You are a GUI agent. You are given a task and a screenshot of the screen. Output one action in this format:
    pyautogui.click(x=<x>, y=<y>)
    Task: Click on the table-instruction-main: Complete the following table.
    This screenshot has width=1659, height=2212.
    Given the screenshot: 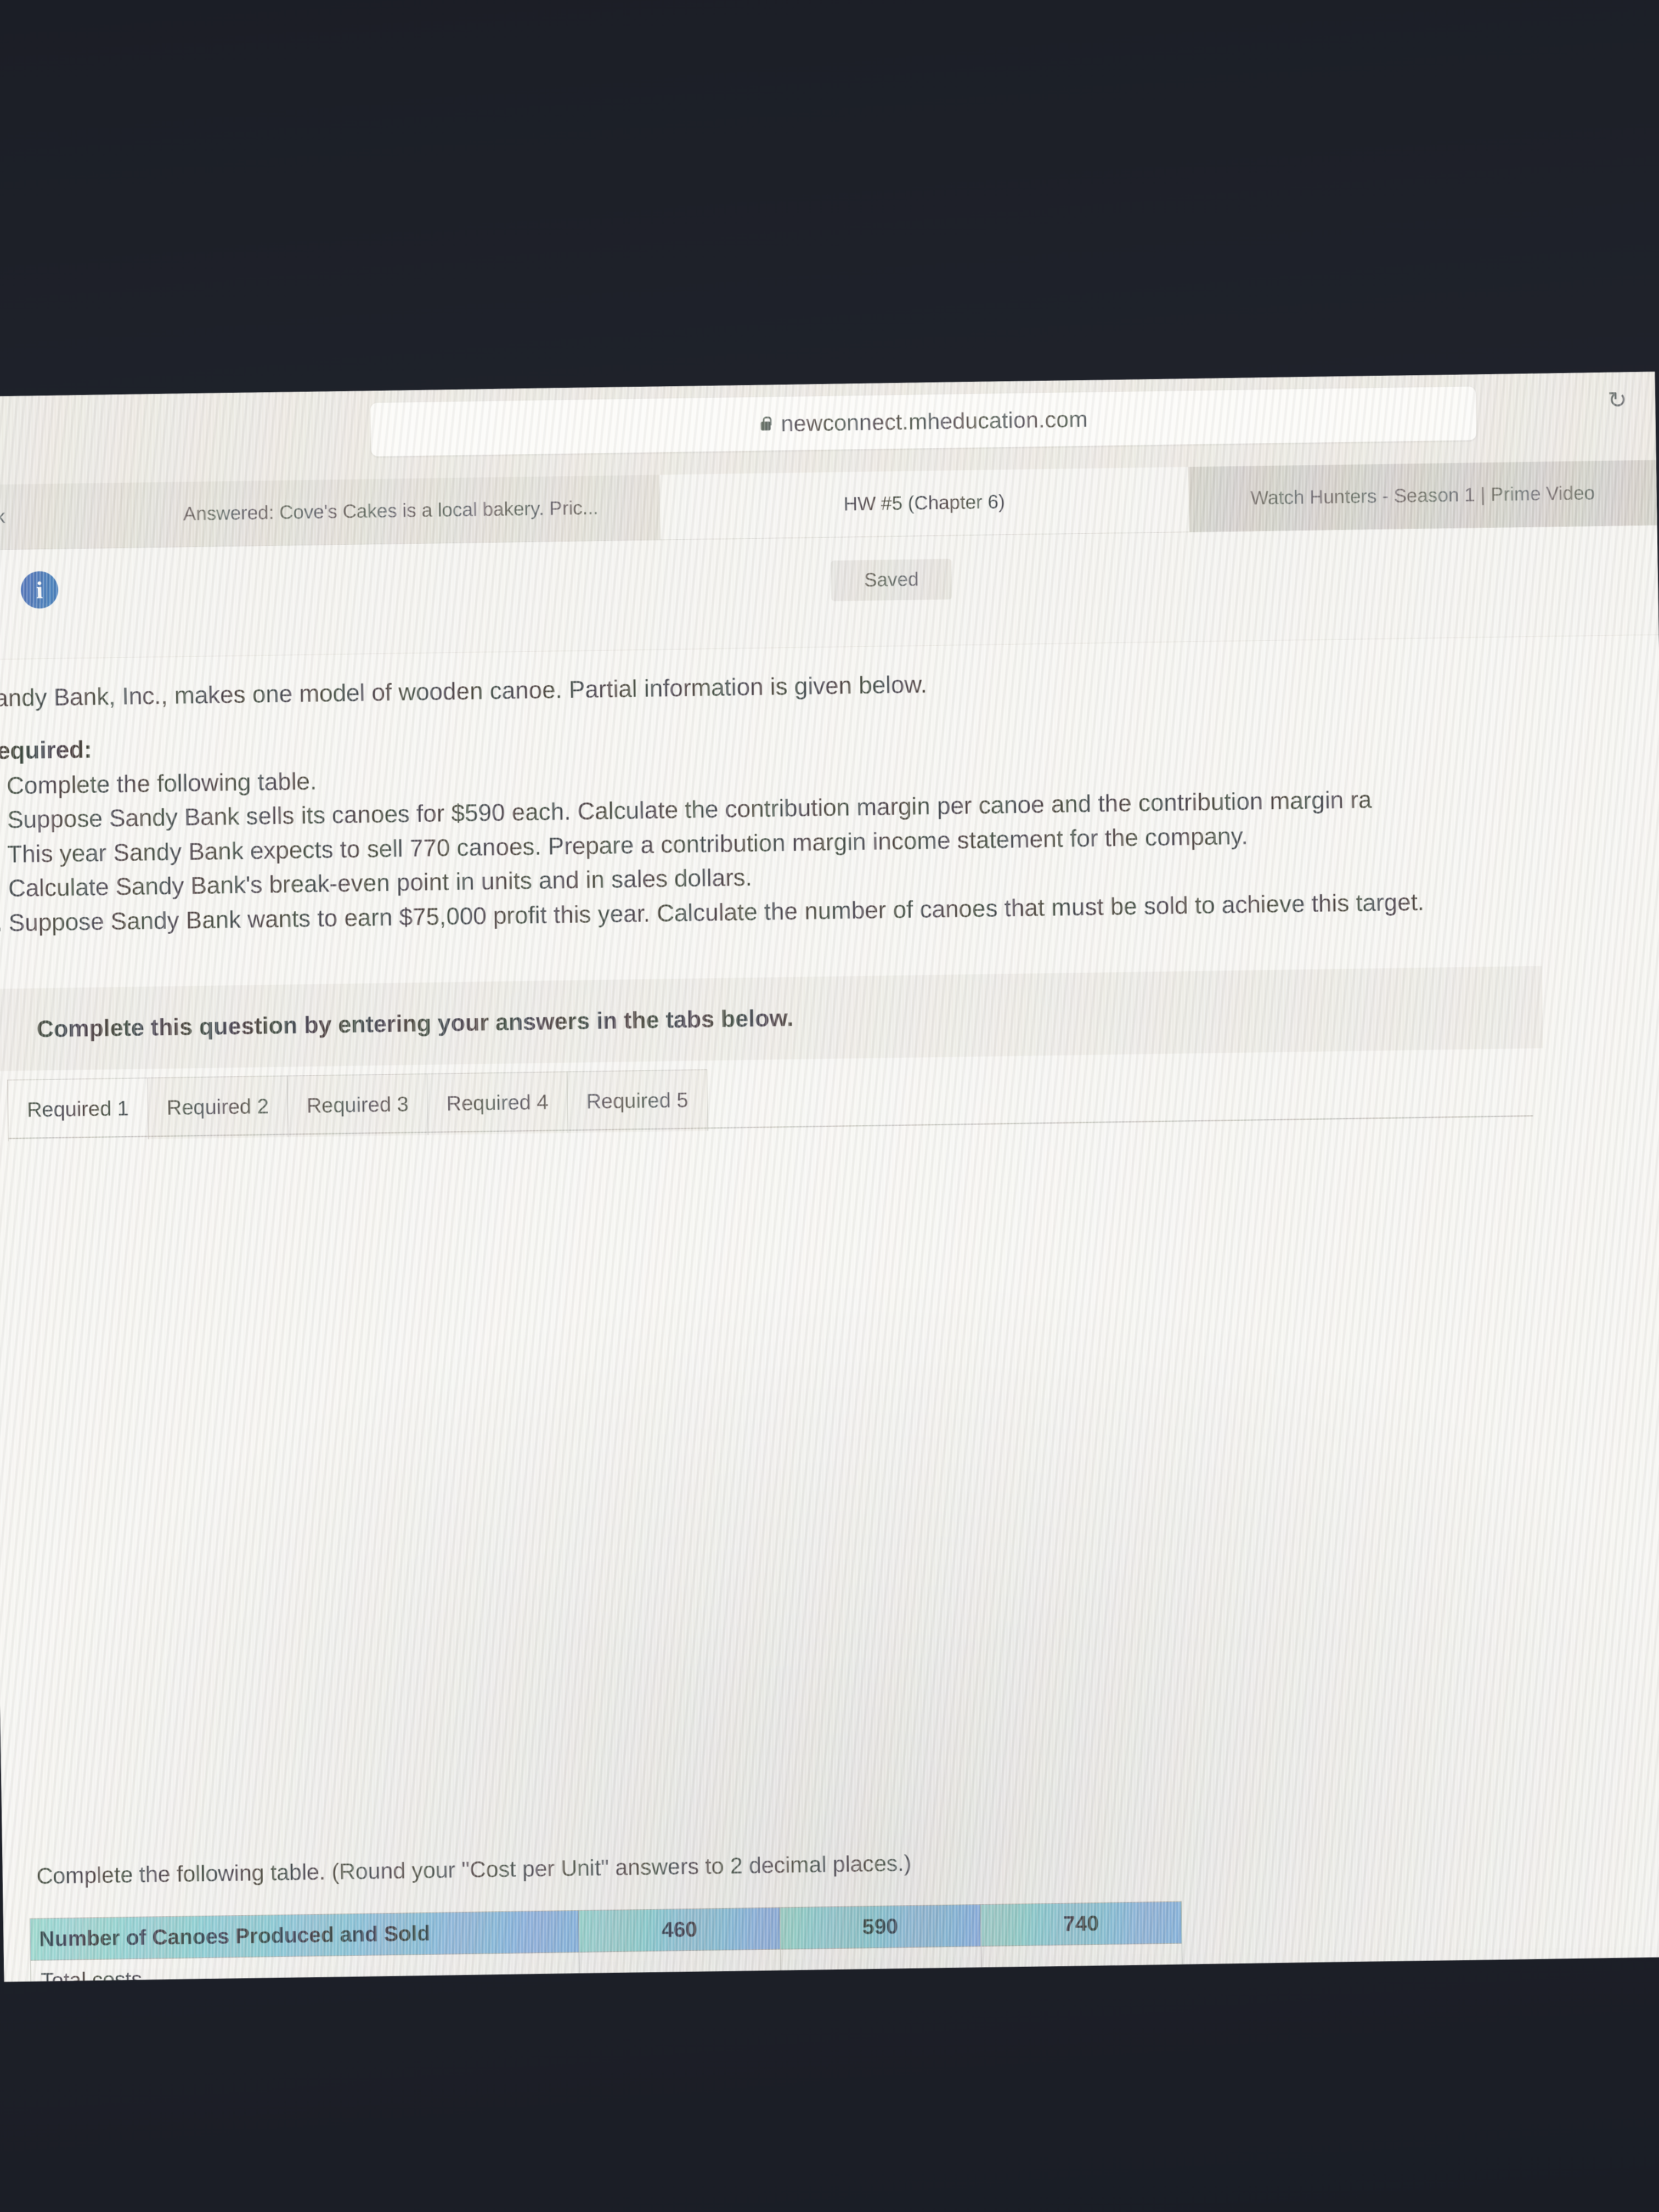 What is the action you would take?
    pyautogui.click(x=181, y=1874)
    